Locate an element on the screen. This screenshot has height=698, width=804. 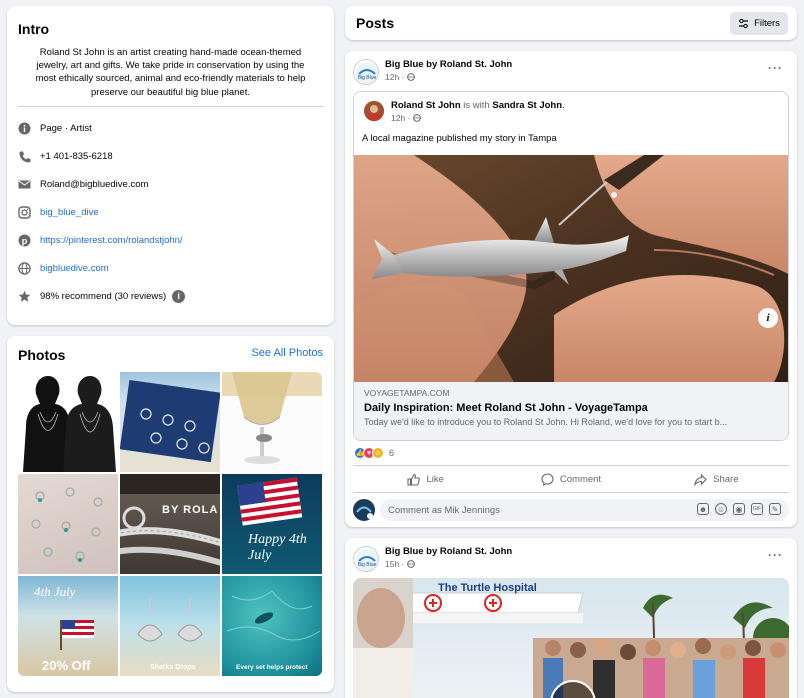
posts-title: Posts is located at coordinates (375, 23).